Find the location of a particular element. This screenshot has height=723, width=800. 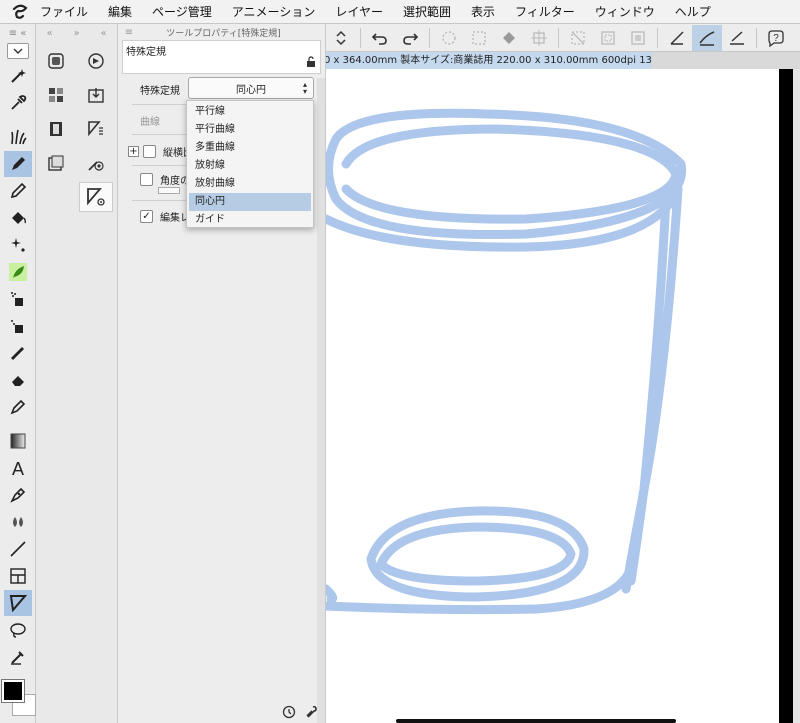

fountain-pen-icon is located at coordinates (18, 407).